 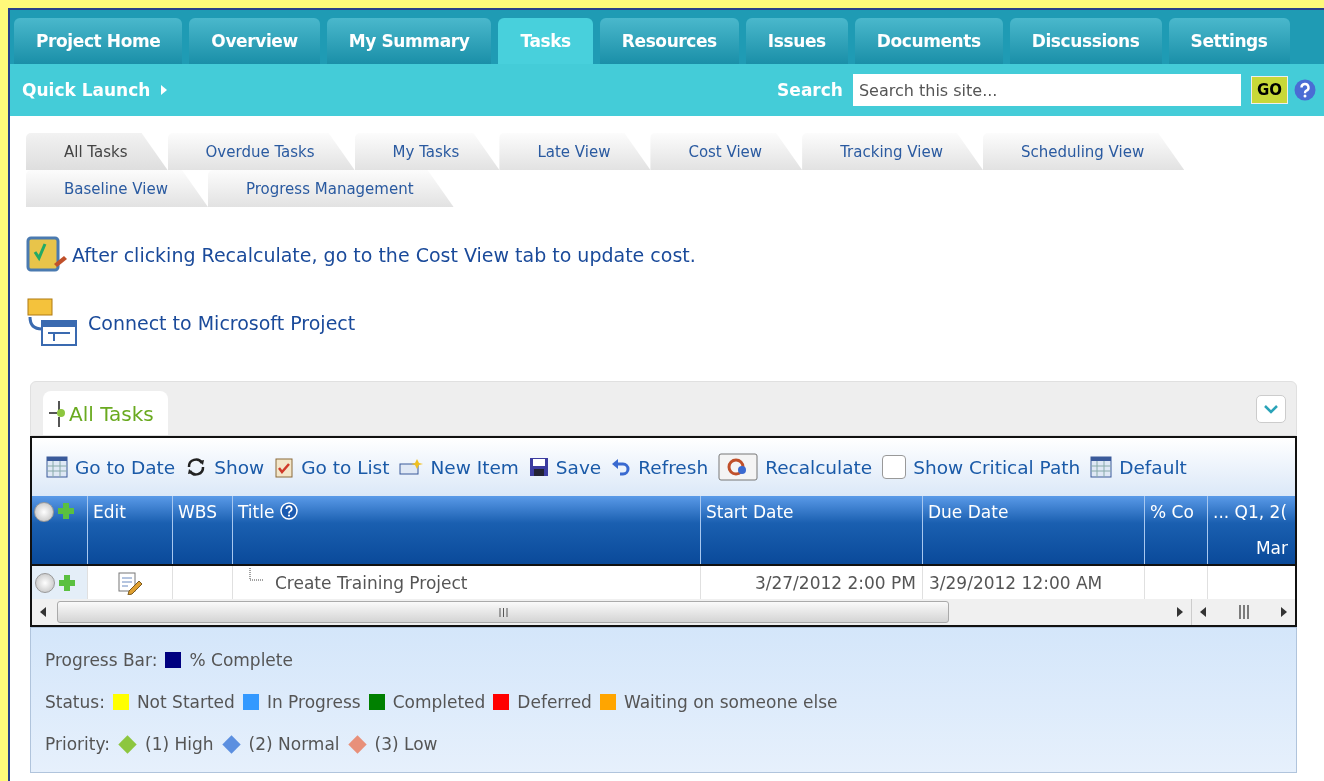 I want to click on column-header: ... Q1, 2(, so click(x=1250, y=512).